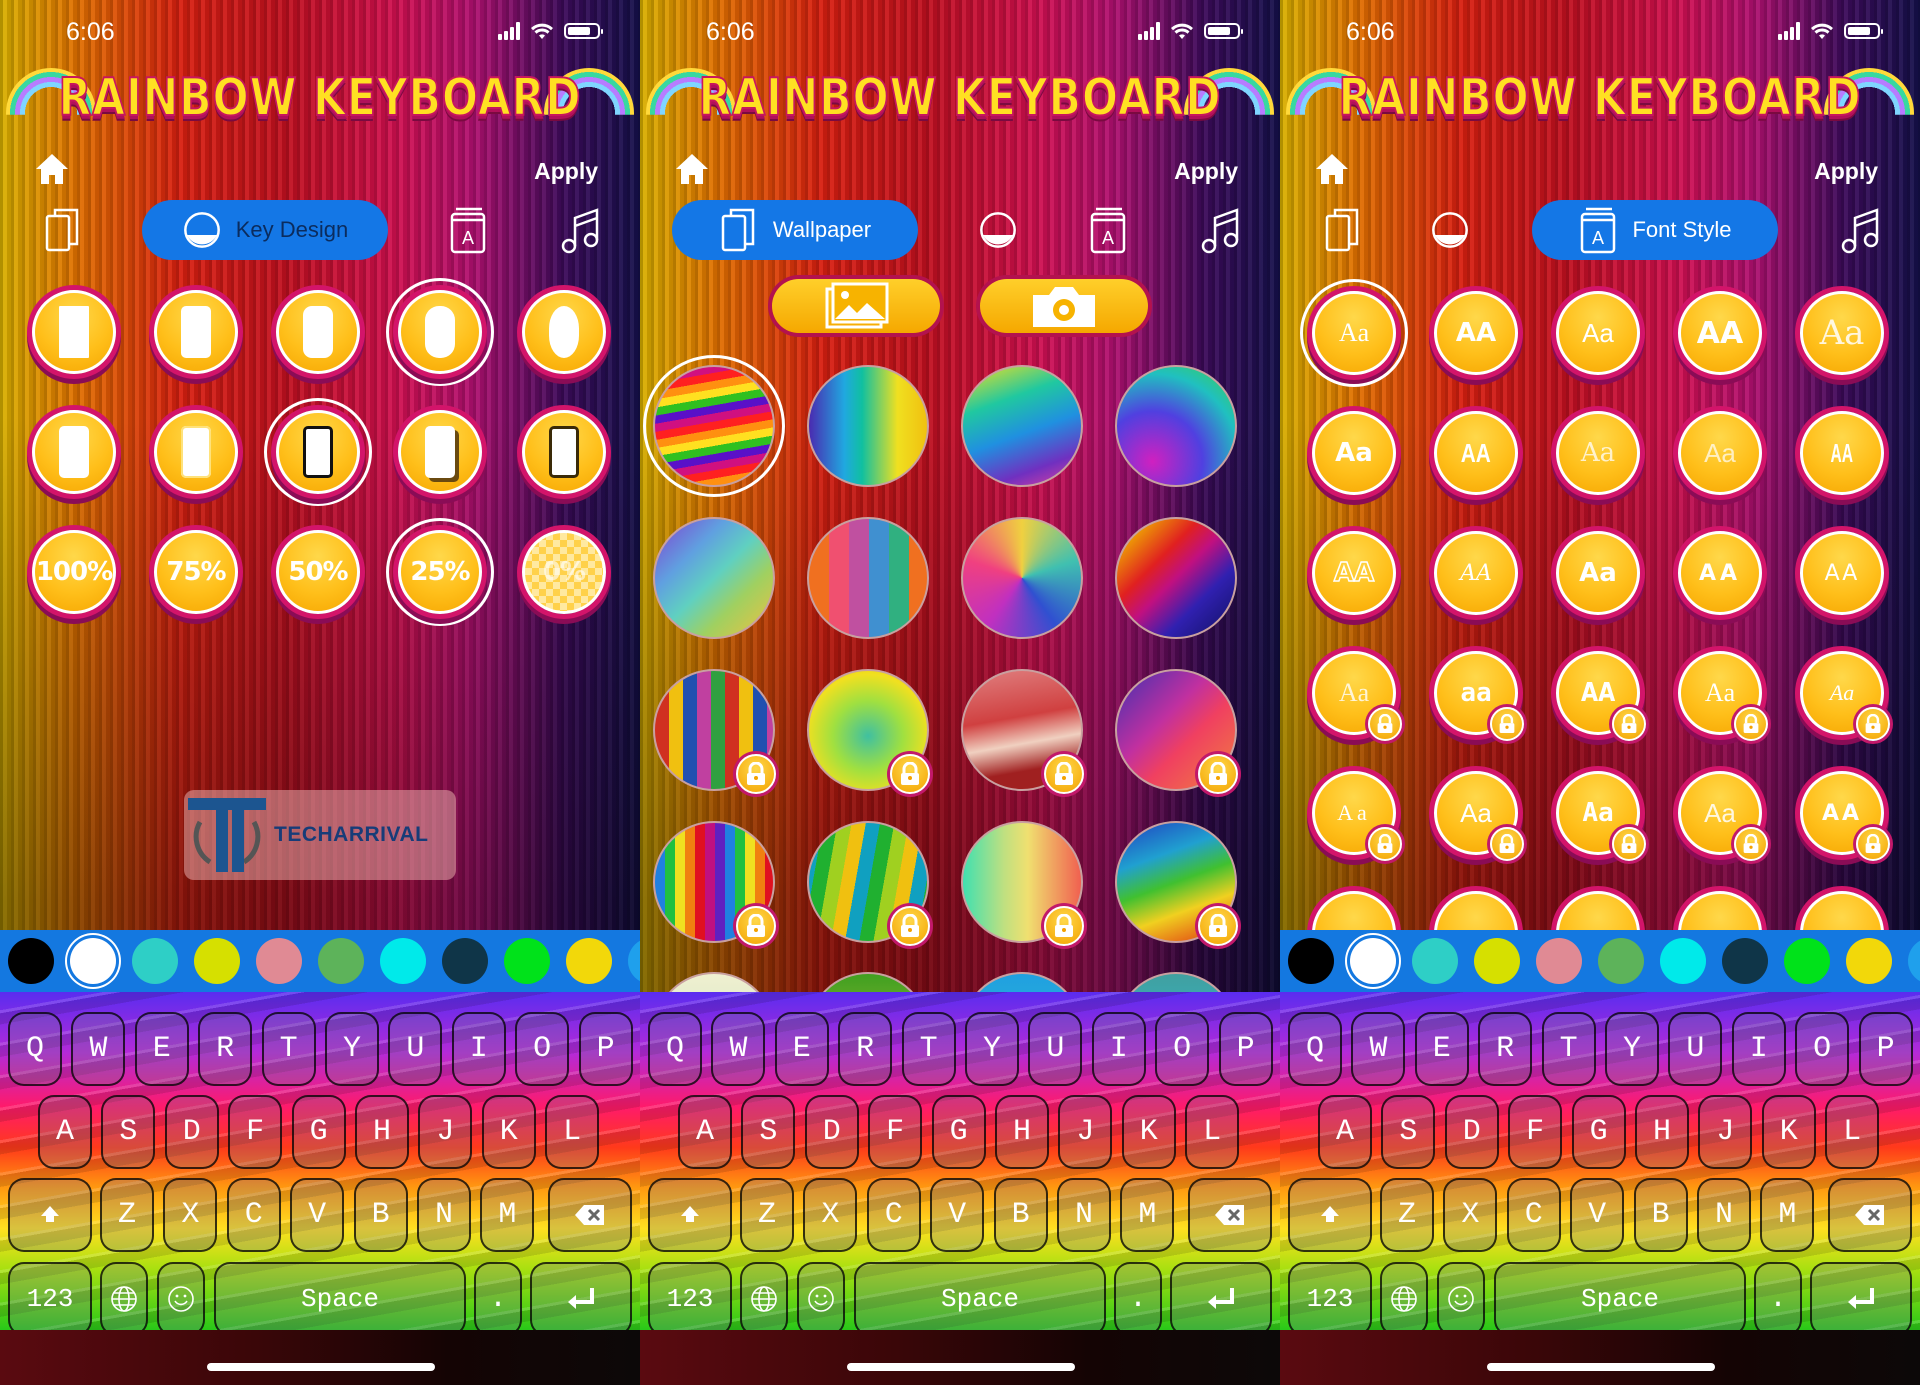 The image size is (1920, 1385). Describe the element at coordinates (265, 230) in the screenshot. I see `tab-key-design: Key Design` at that location.